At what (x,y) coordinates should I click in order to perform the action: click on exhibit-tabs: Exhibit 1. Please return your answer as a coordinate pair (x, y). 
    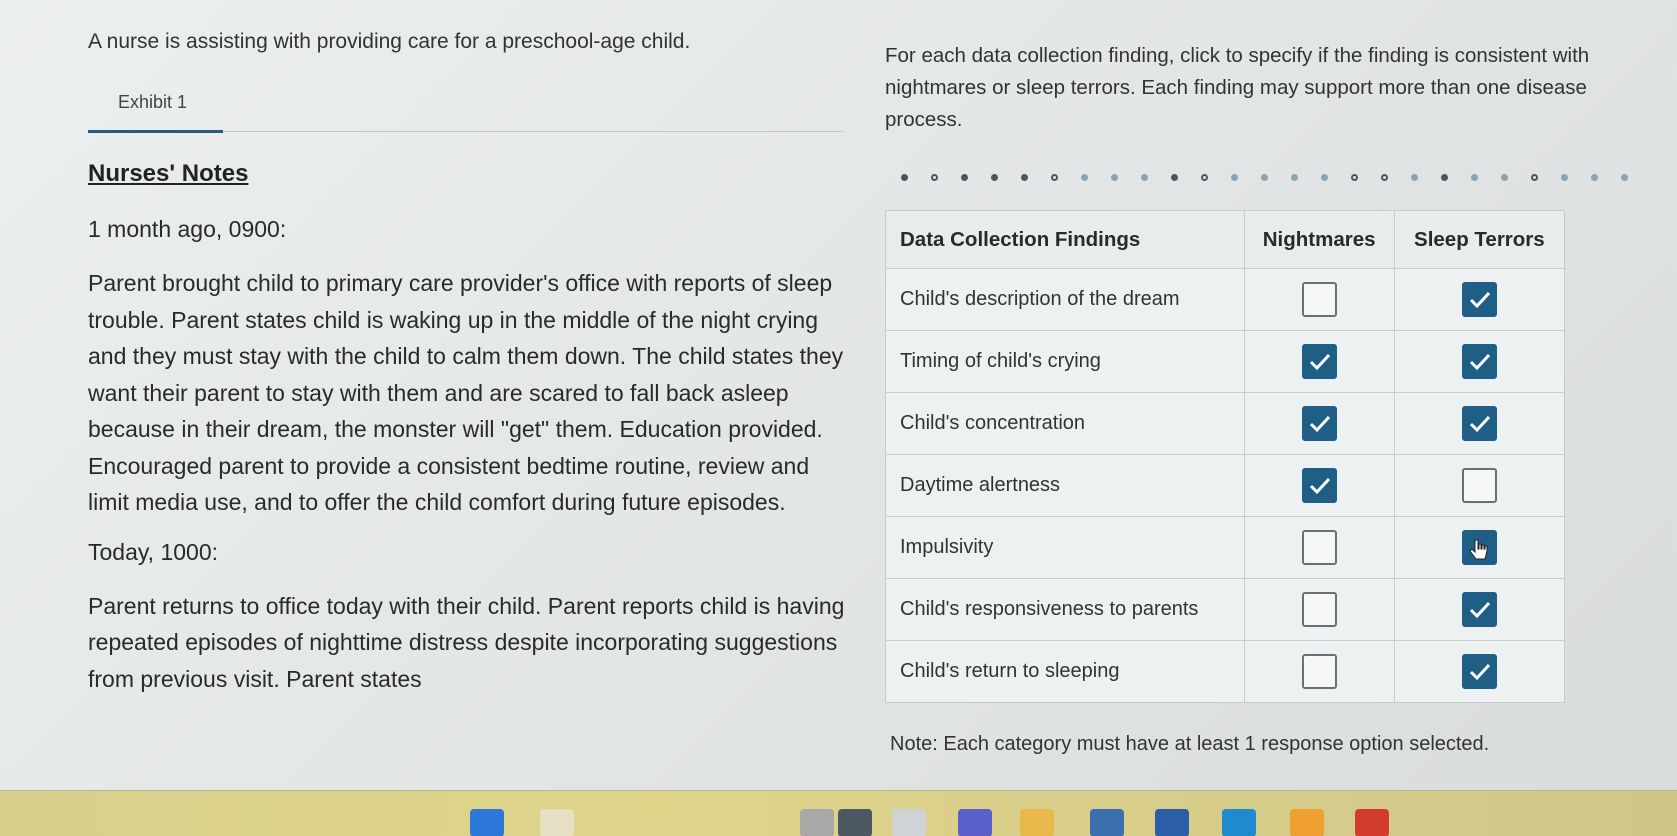
    Looking at the image, I should click on (465, 112).